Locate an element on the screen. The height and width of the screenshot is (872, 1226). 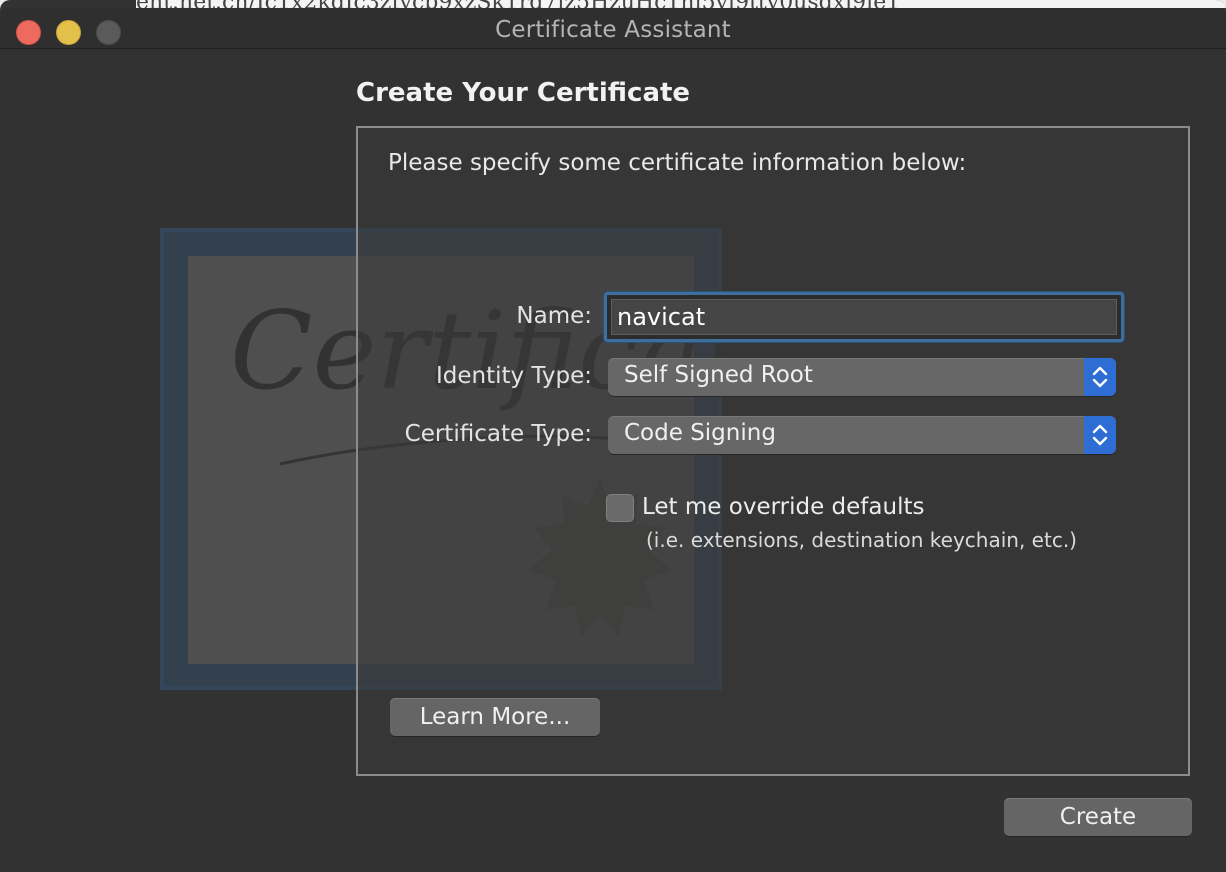
override-defaults-checkbox is located at coordinates (620, 508).